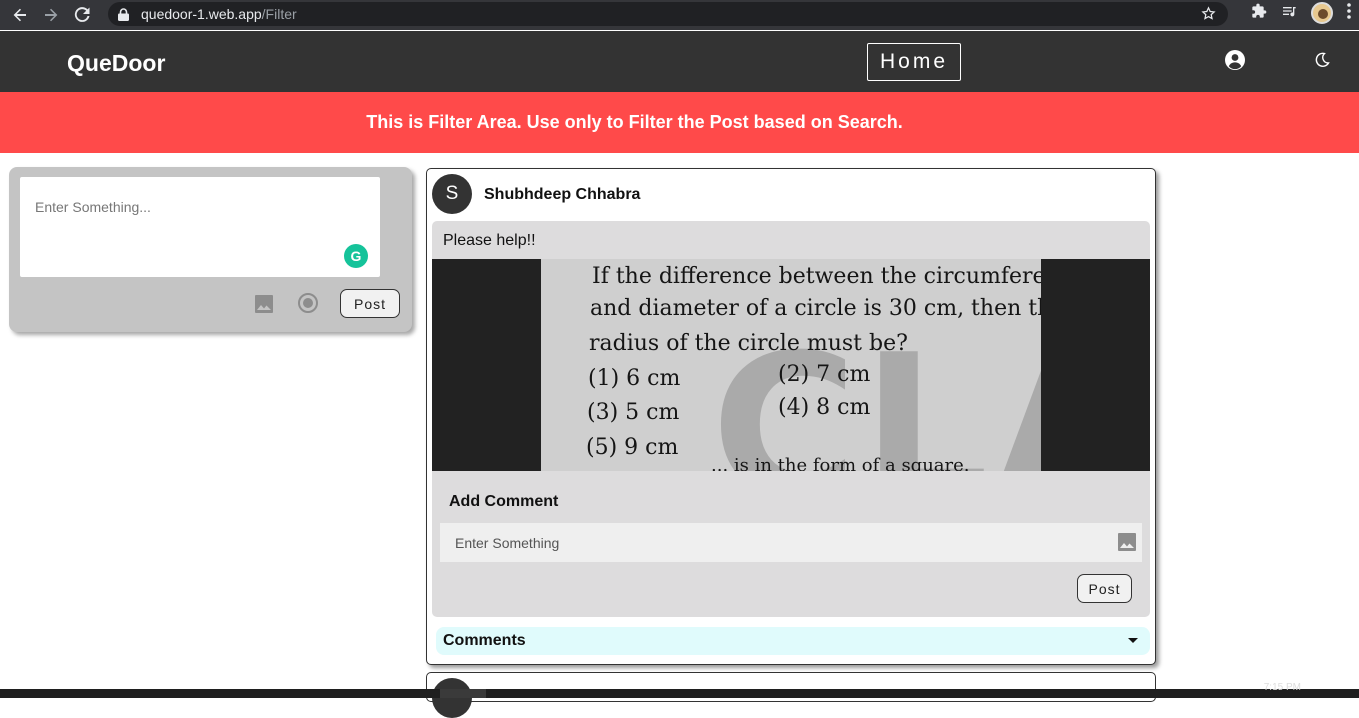  I want to click on post-text: Please help!!, so click(489, 240).